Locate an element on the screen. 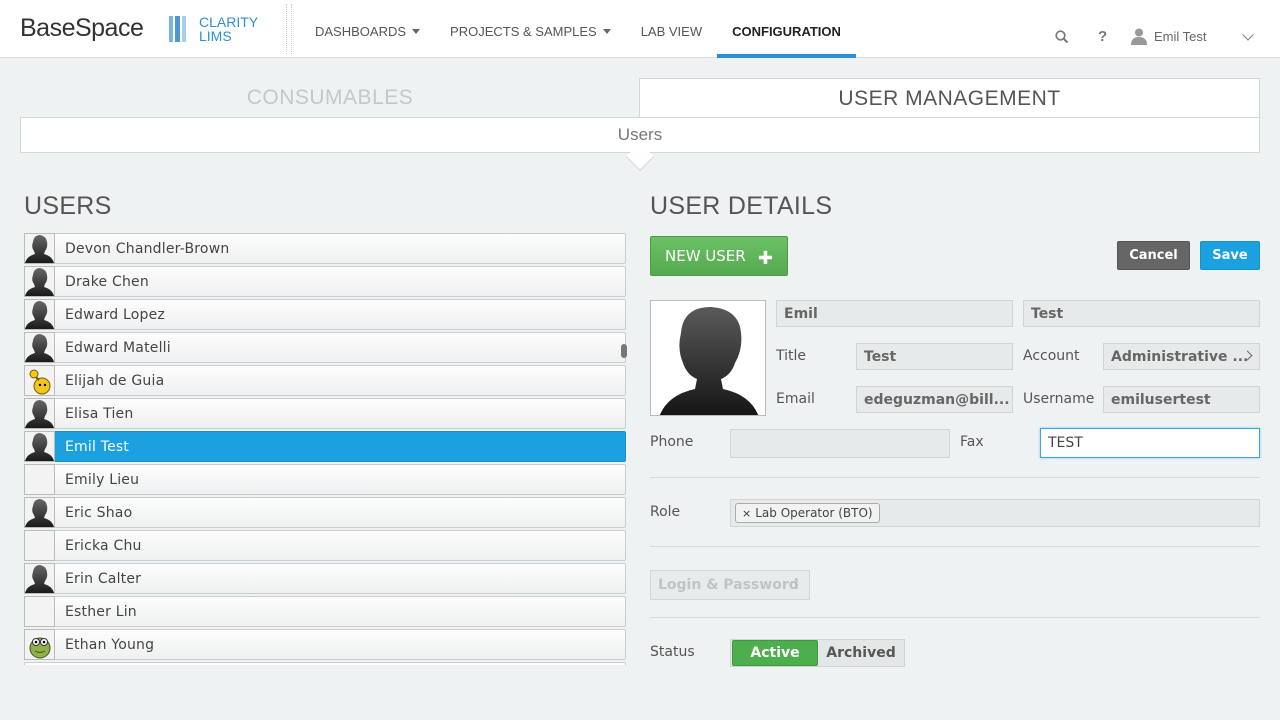  nav-configuration: CONFIGURATION is located at coordinates (786, 29).